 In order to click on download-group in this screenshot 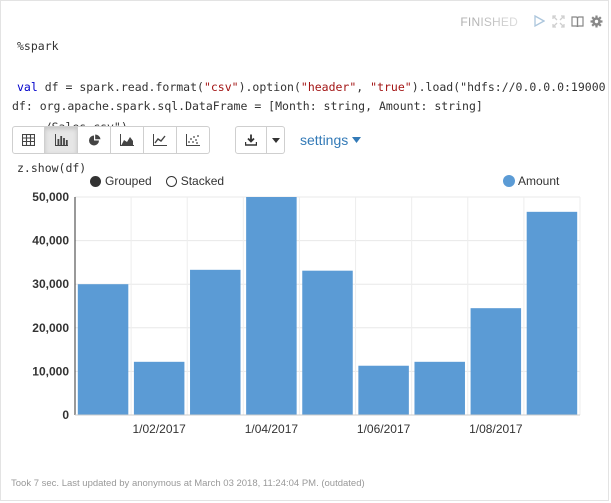, I will do `click(260, 140)`.